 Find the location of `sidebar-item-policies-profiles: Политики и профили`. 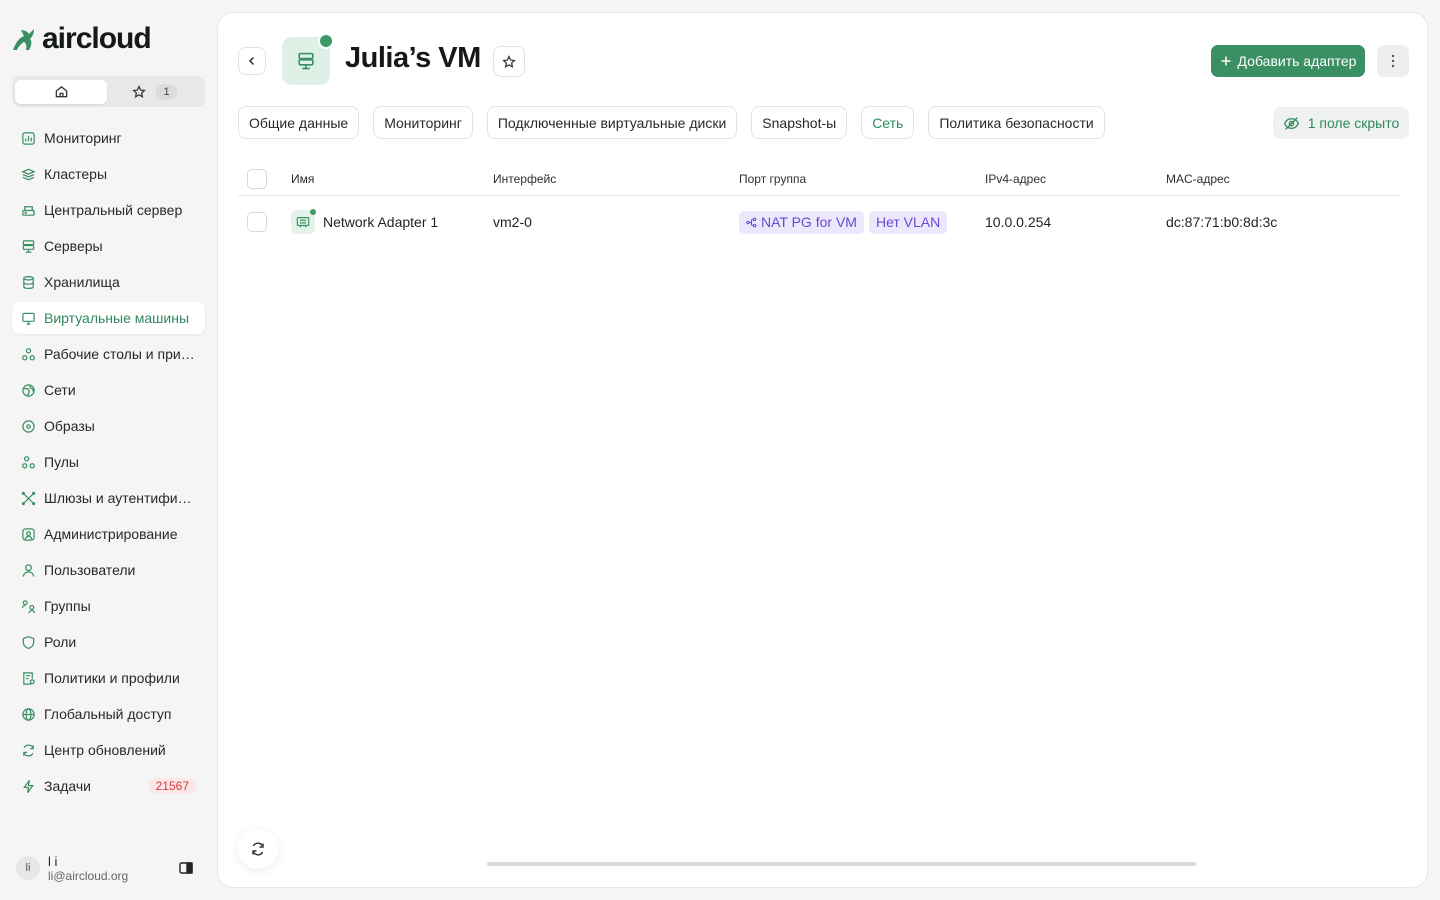

sidebar-item-policies-profiles: Политики и профили is located at coordinates (108, 678).